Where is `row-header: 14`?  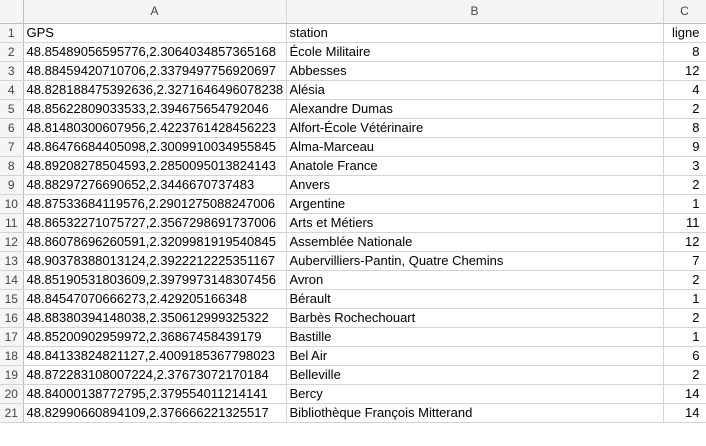
row-header: 14 is located at coordinates (12, 280).